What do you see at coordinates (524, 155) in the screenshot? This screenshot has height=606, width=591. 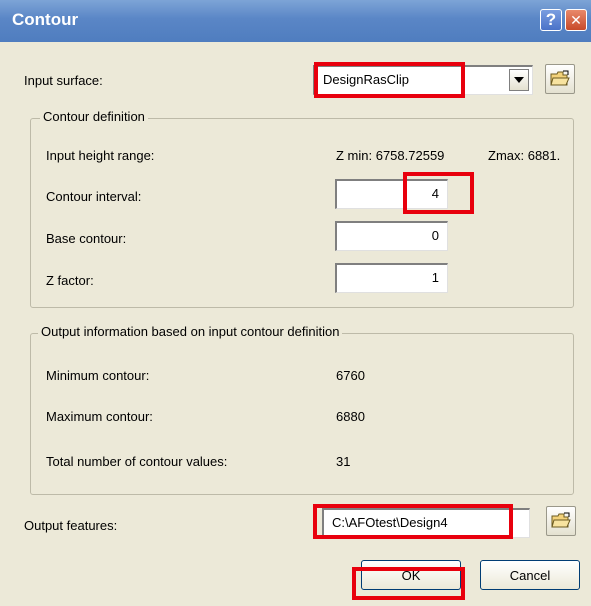 I see `zmax-value: Zmax: 6881.` at bounding box center [524, 155].